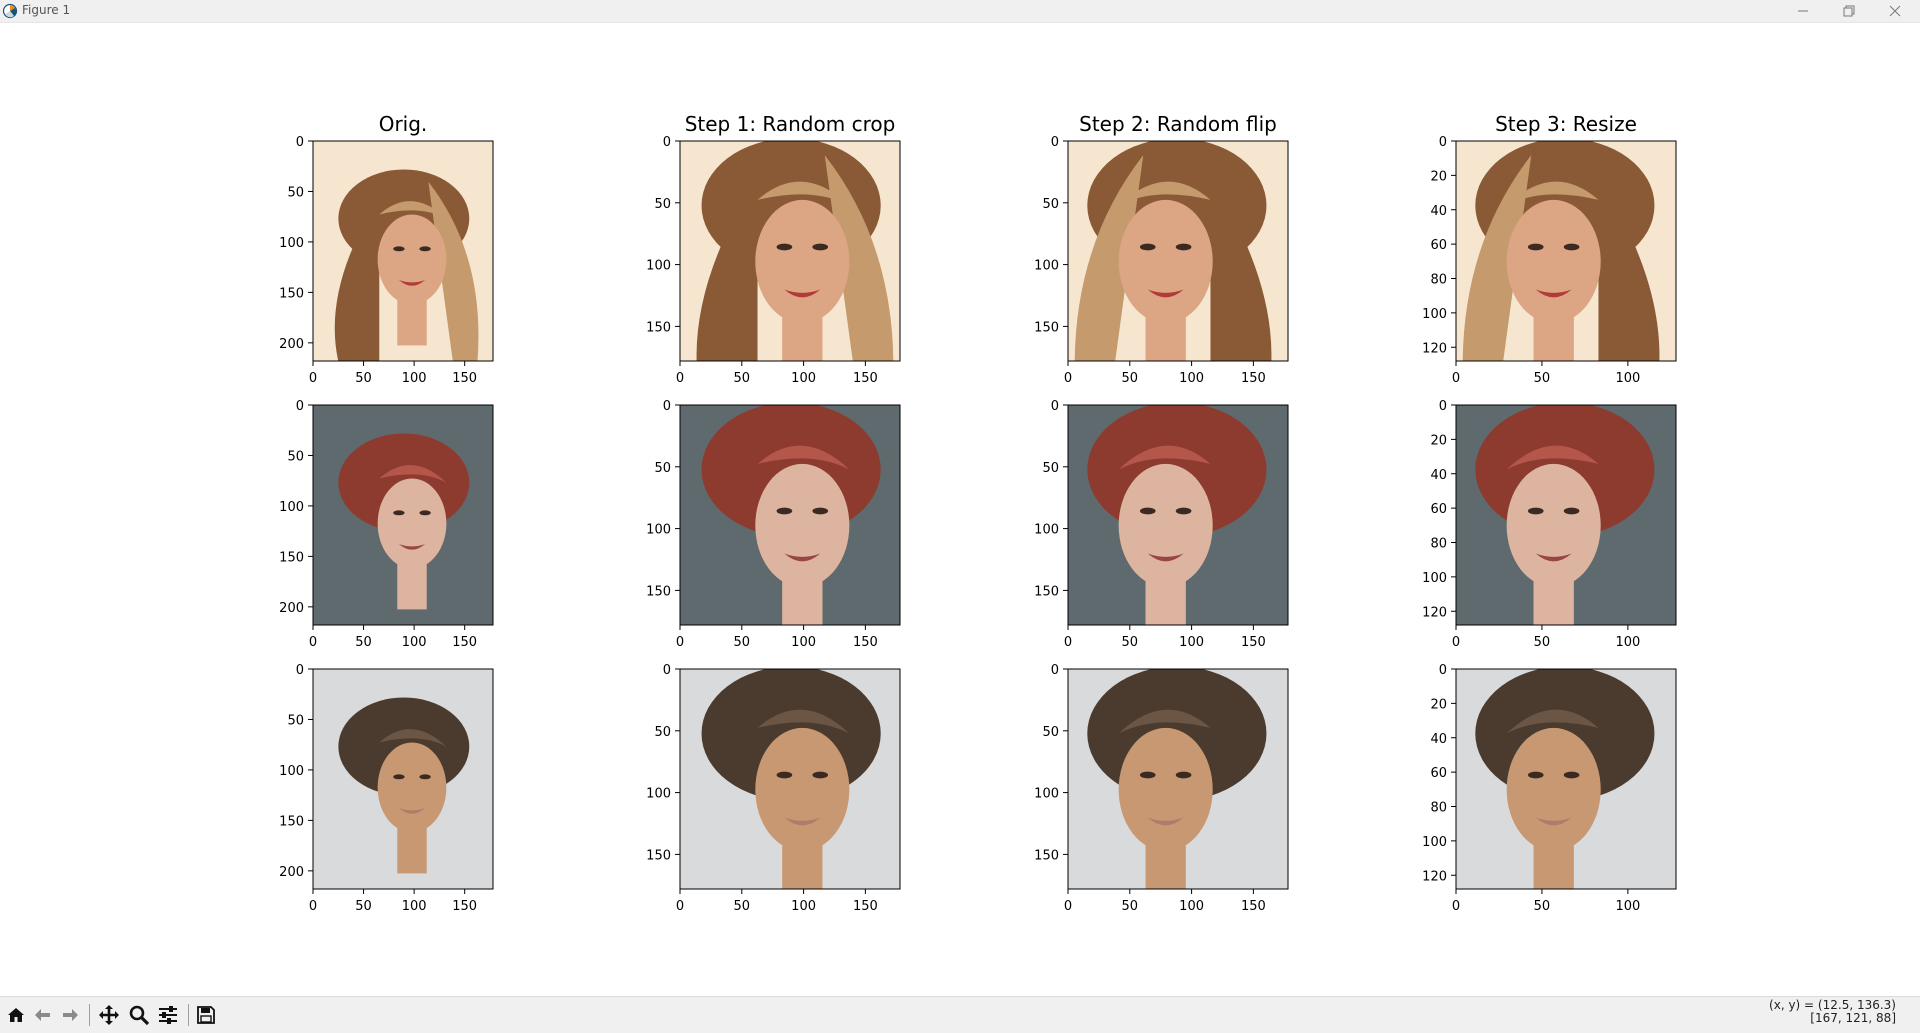 The height and width of the screenshot is (1033, 1920). What do you see at coordinates (960, 1014) in the screenshot?
I see `navigation-toolbar: (x, y) = (12.5, 136.3) [167, 121, 88]` at bounding box center [960, 1014].